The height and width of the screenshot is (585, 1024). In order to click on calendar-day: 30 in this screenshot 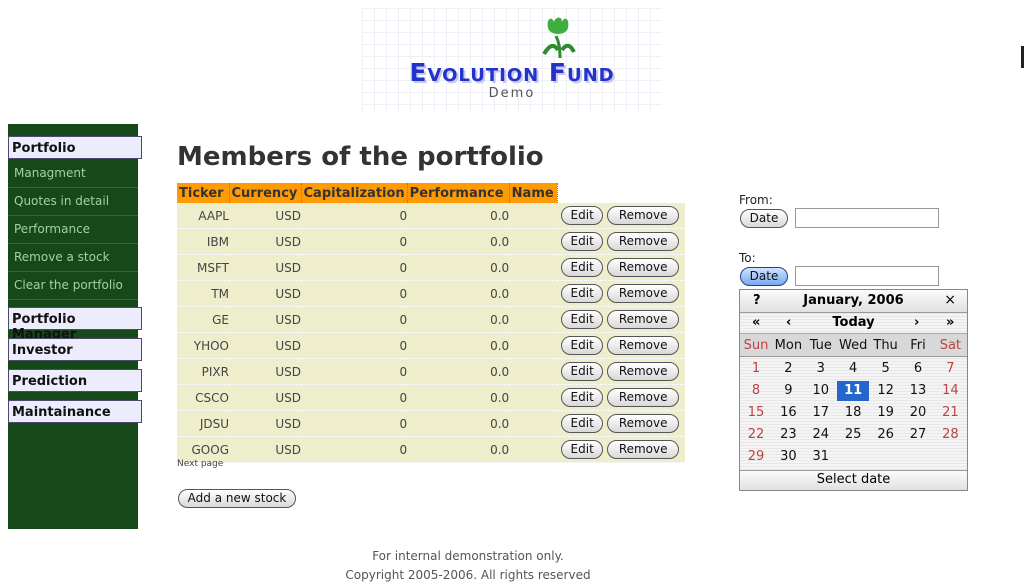, I will do `click(788, 457)`.